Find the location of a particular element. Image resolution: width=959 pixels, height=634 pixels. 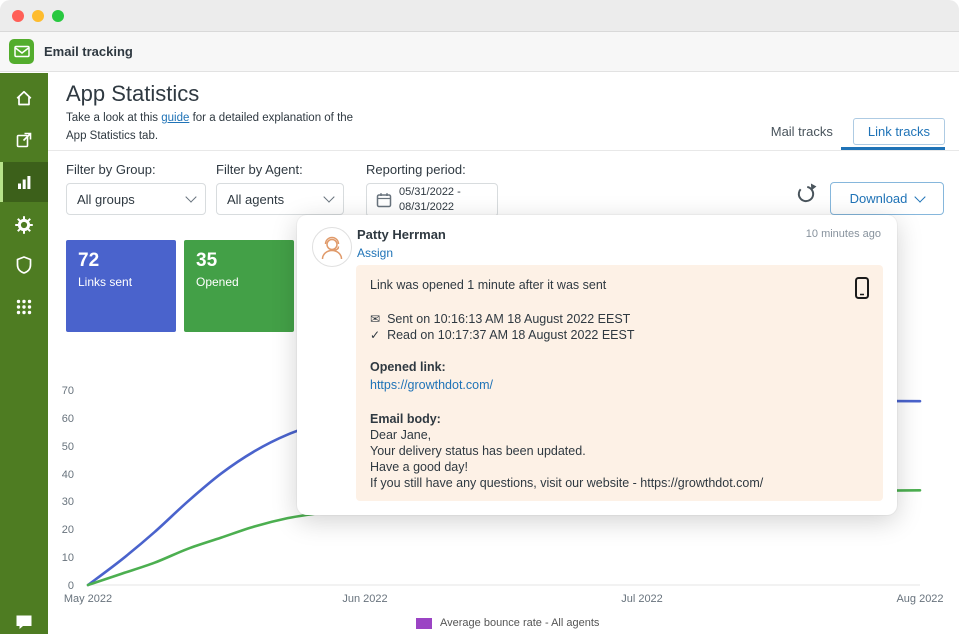

agent-select: All agents is located at coordinates (280, 199).